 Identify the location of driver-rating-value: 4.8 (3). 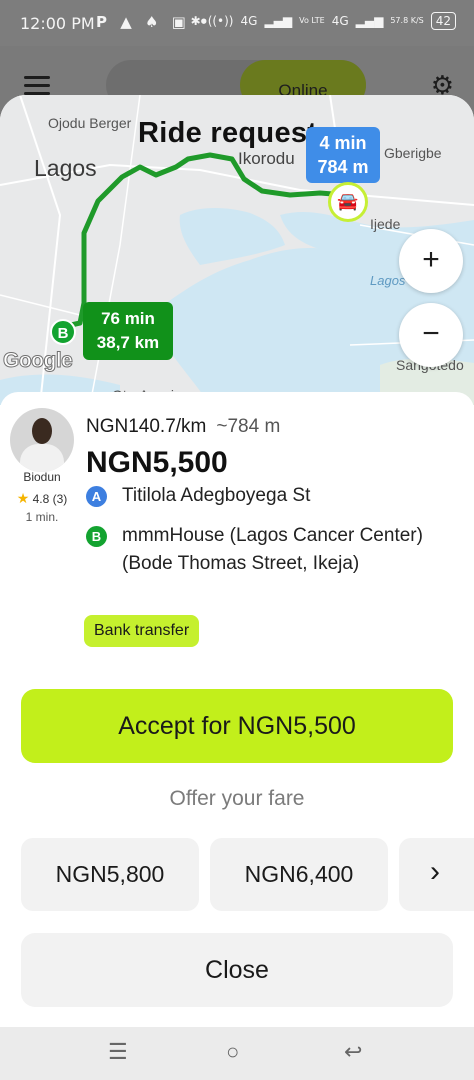
(50, 499).